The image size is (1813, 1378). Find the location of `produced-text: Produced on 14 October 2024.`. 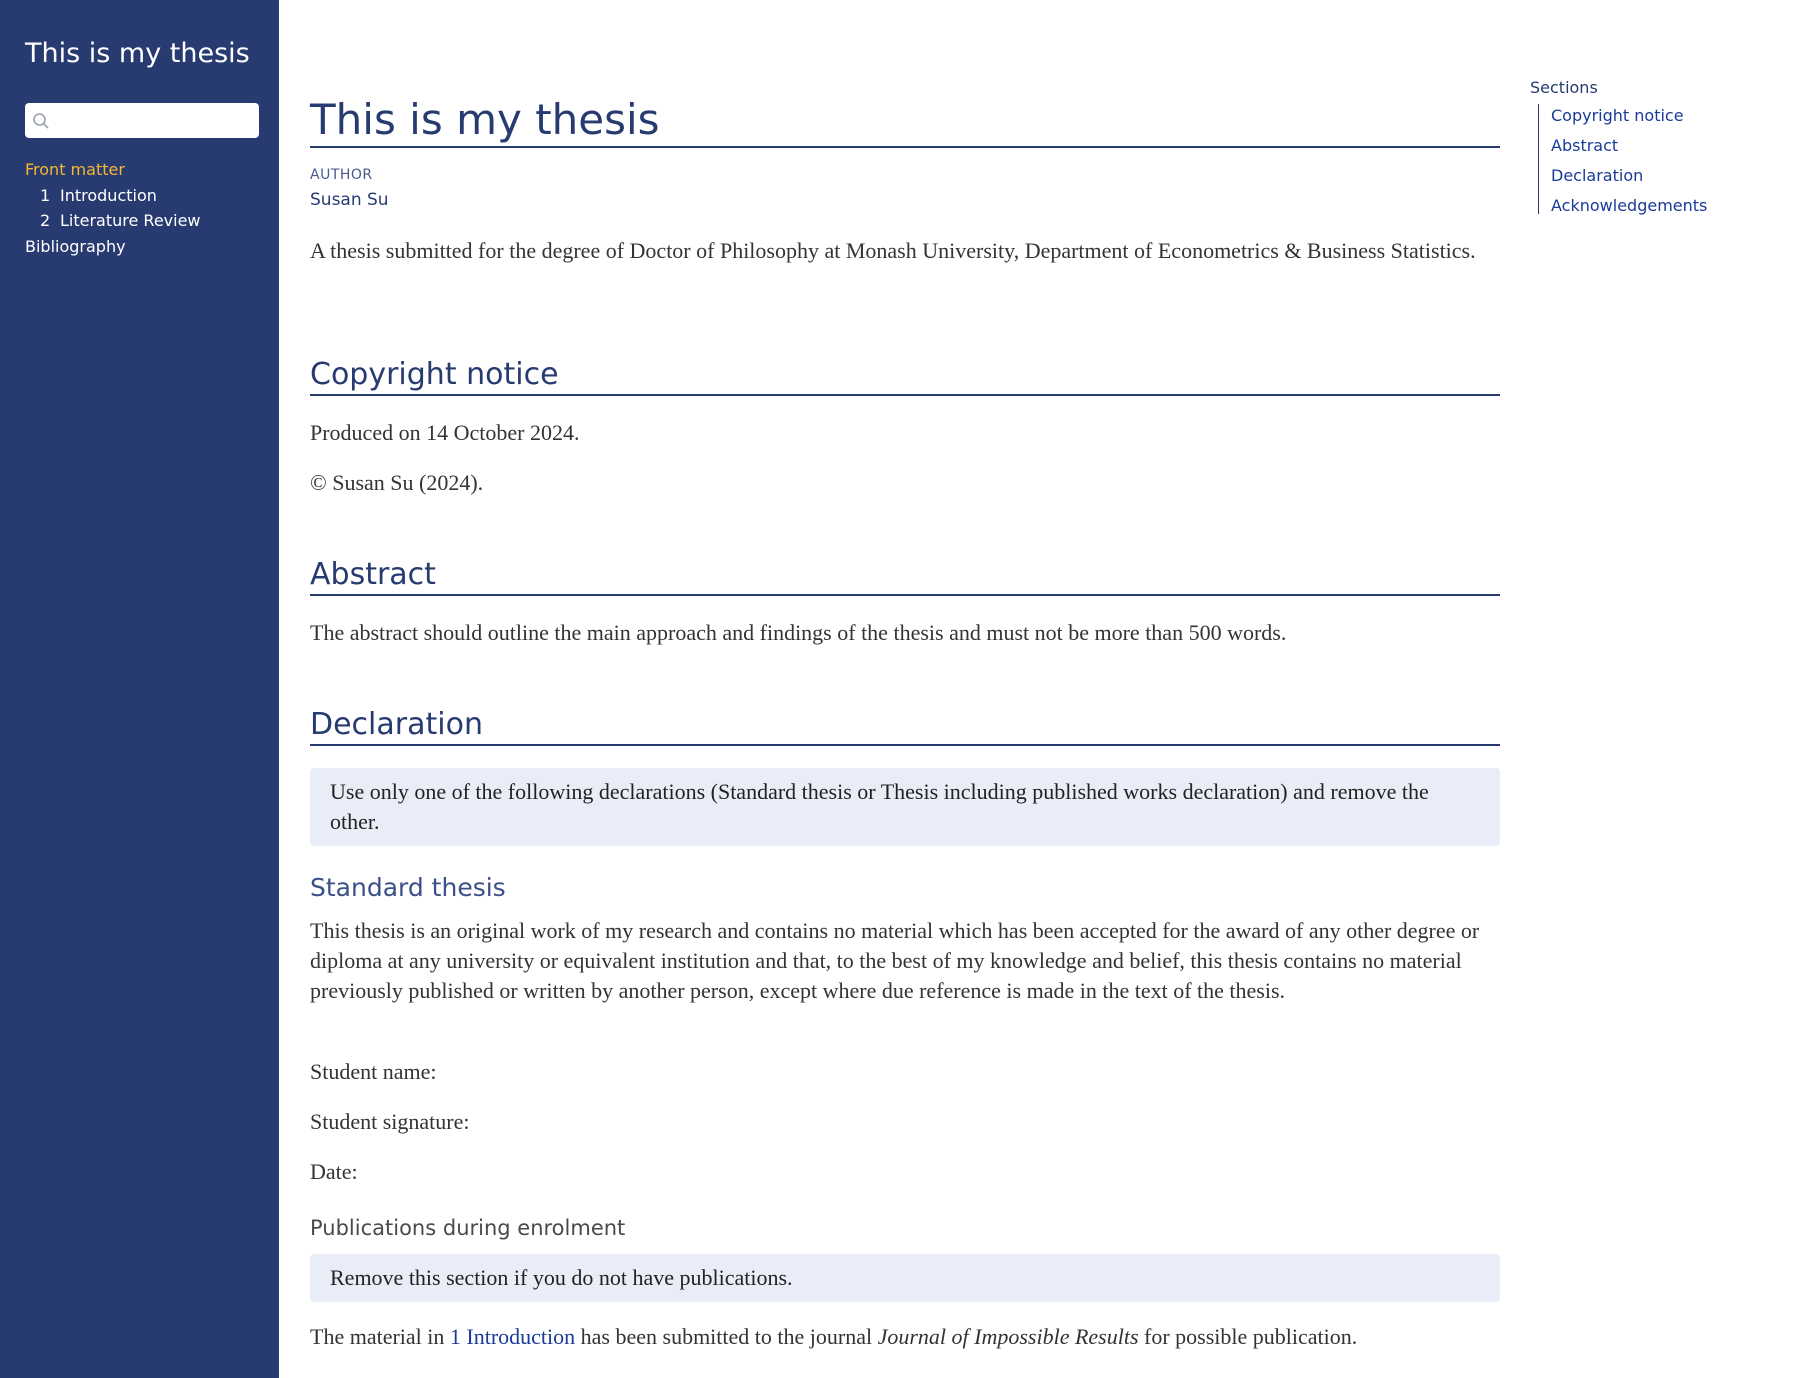

produced-text: Produced on 14 October 2024. is located at coordinates (445, 432).